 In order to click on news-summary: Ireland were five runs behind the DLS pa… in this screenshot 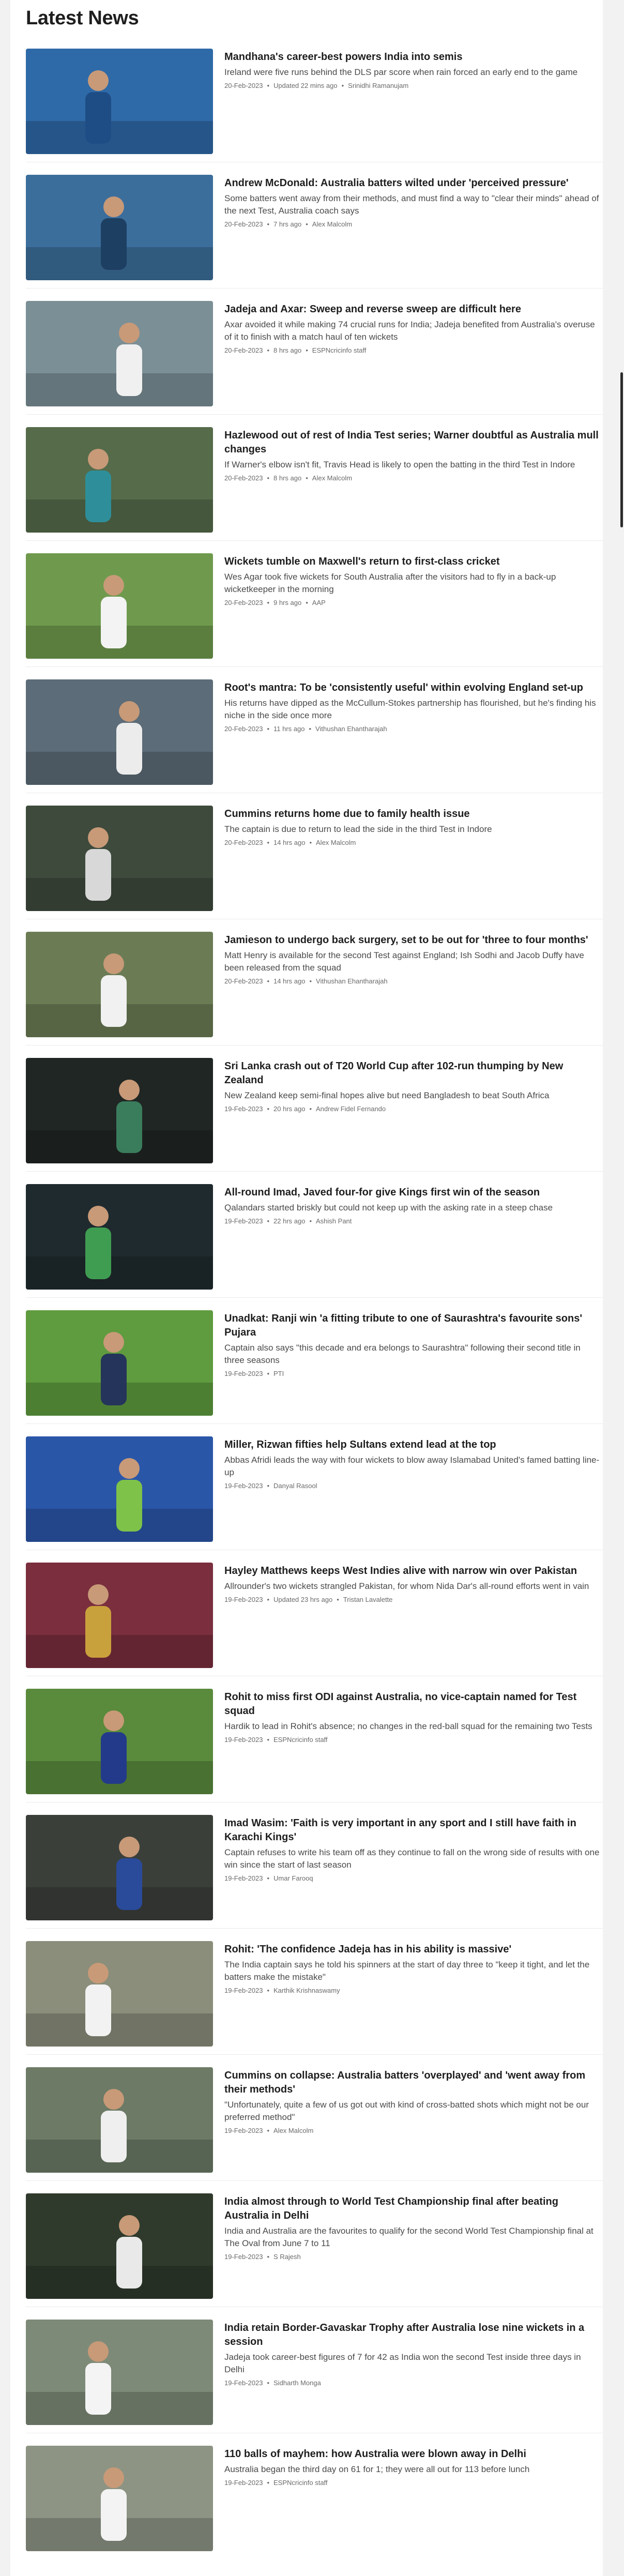, I will do `click(401, 72)`.